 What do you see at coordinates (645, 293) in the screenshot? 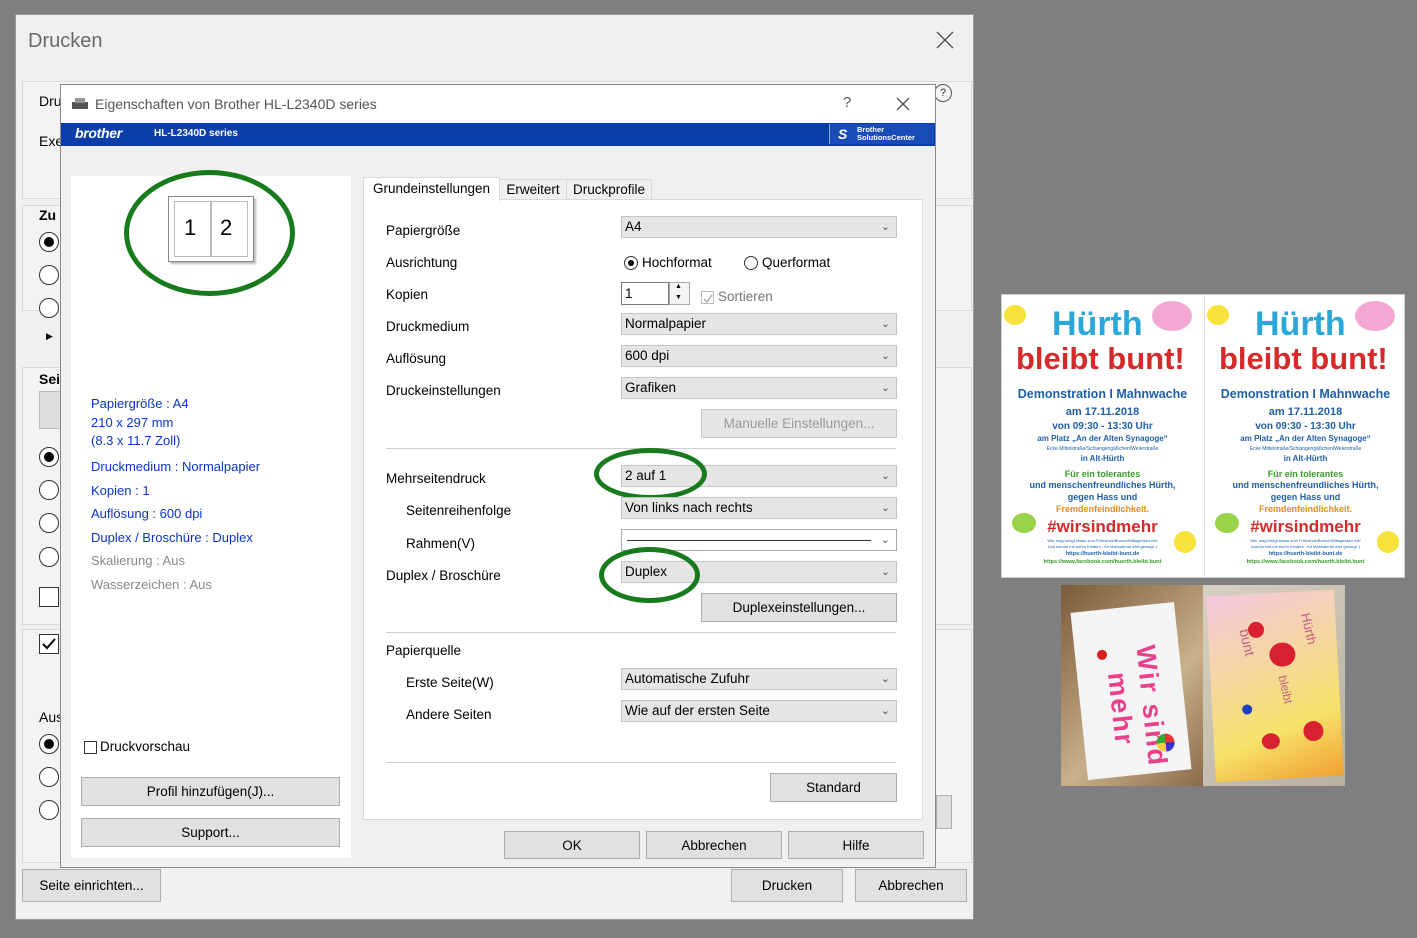
I see `copies-input: 1` at bounding box center [645, 293].